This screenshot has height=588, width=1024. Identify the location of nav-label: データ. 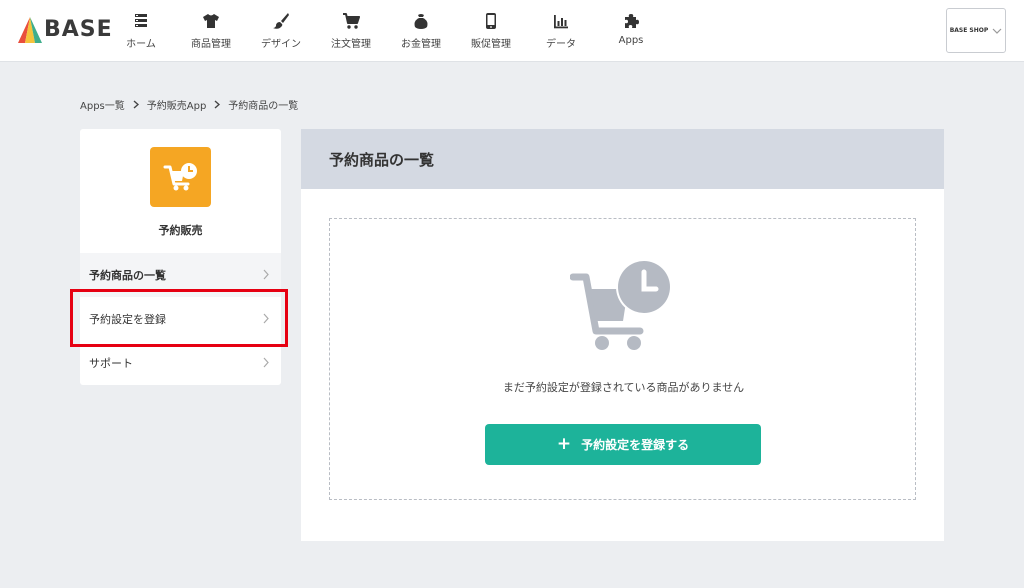
(561, 44).